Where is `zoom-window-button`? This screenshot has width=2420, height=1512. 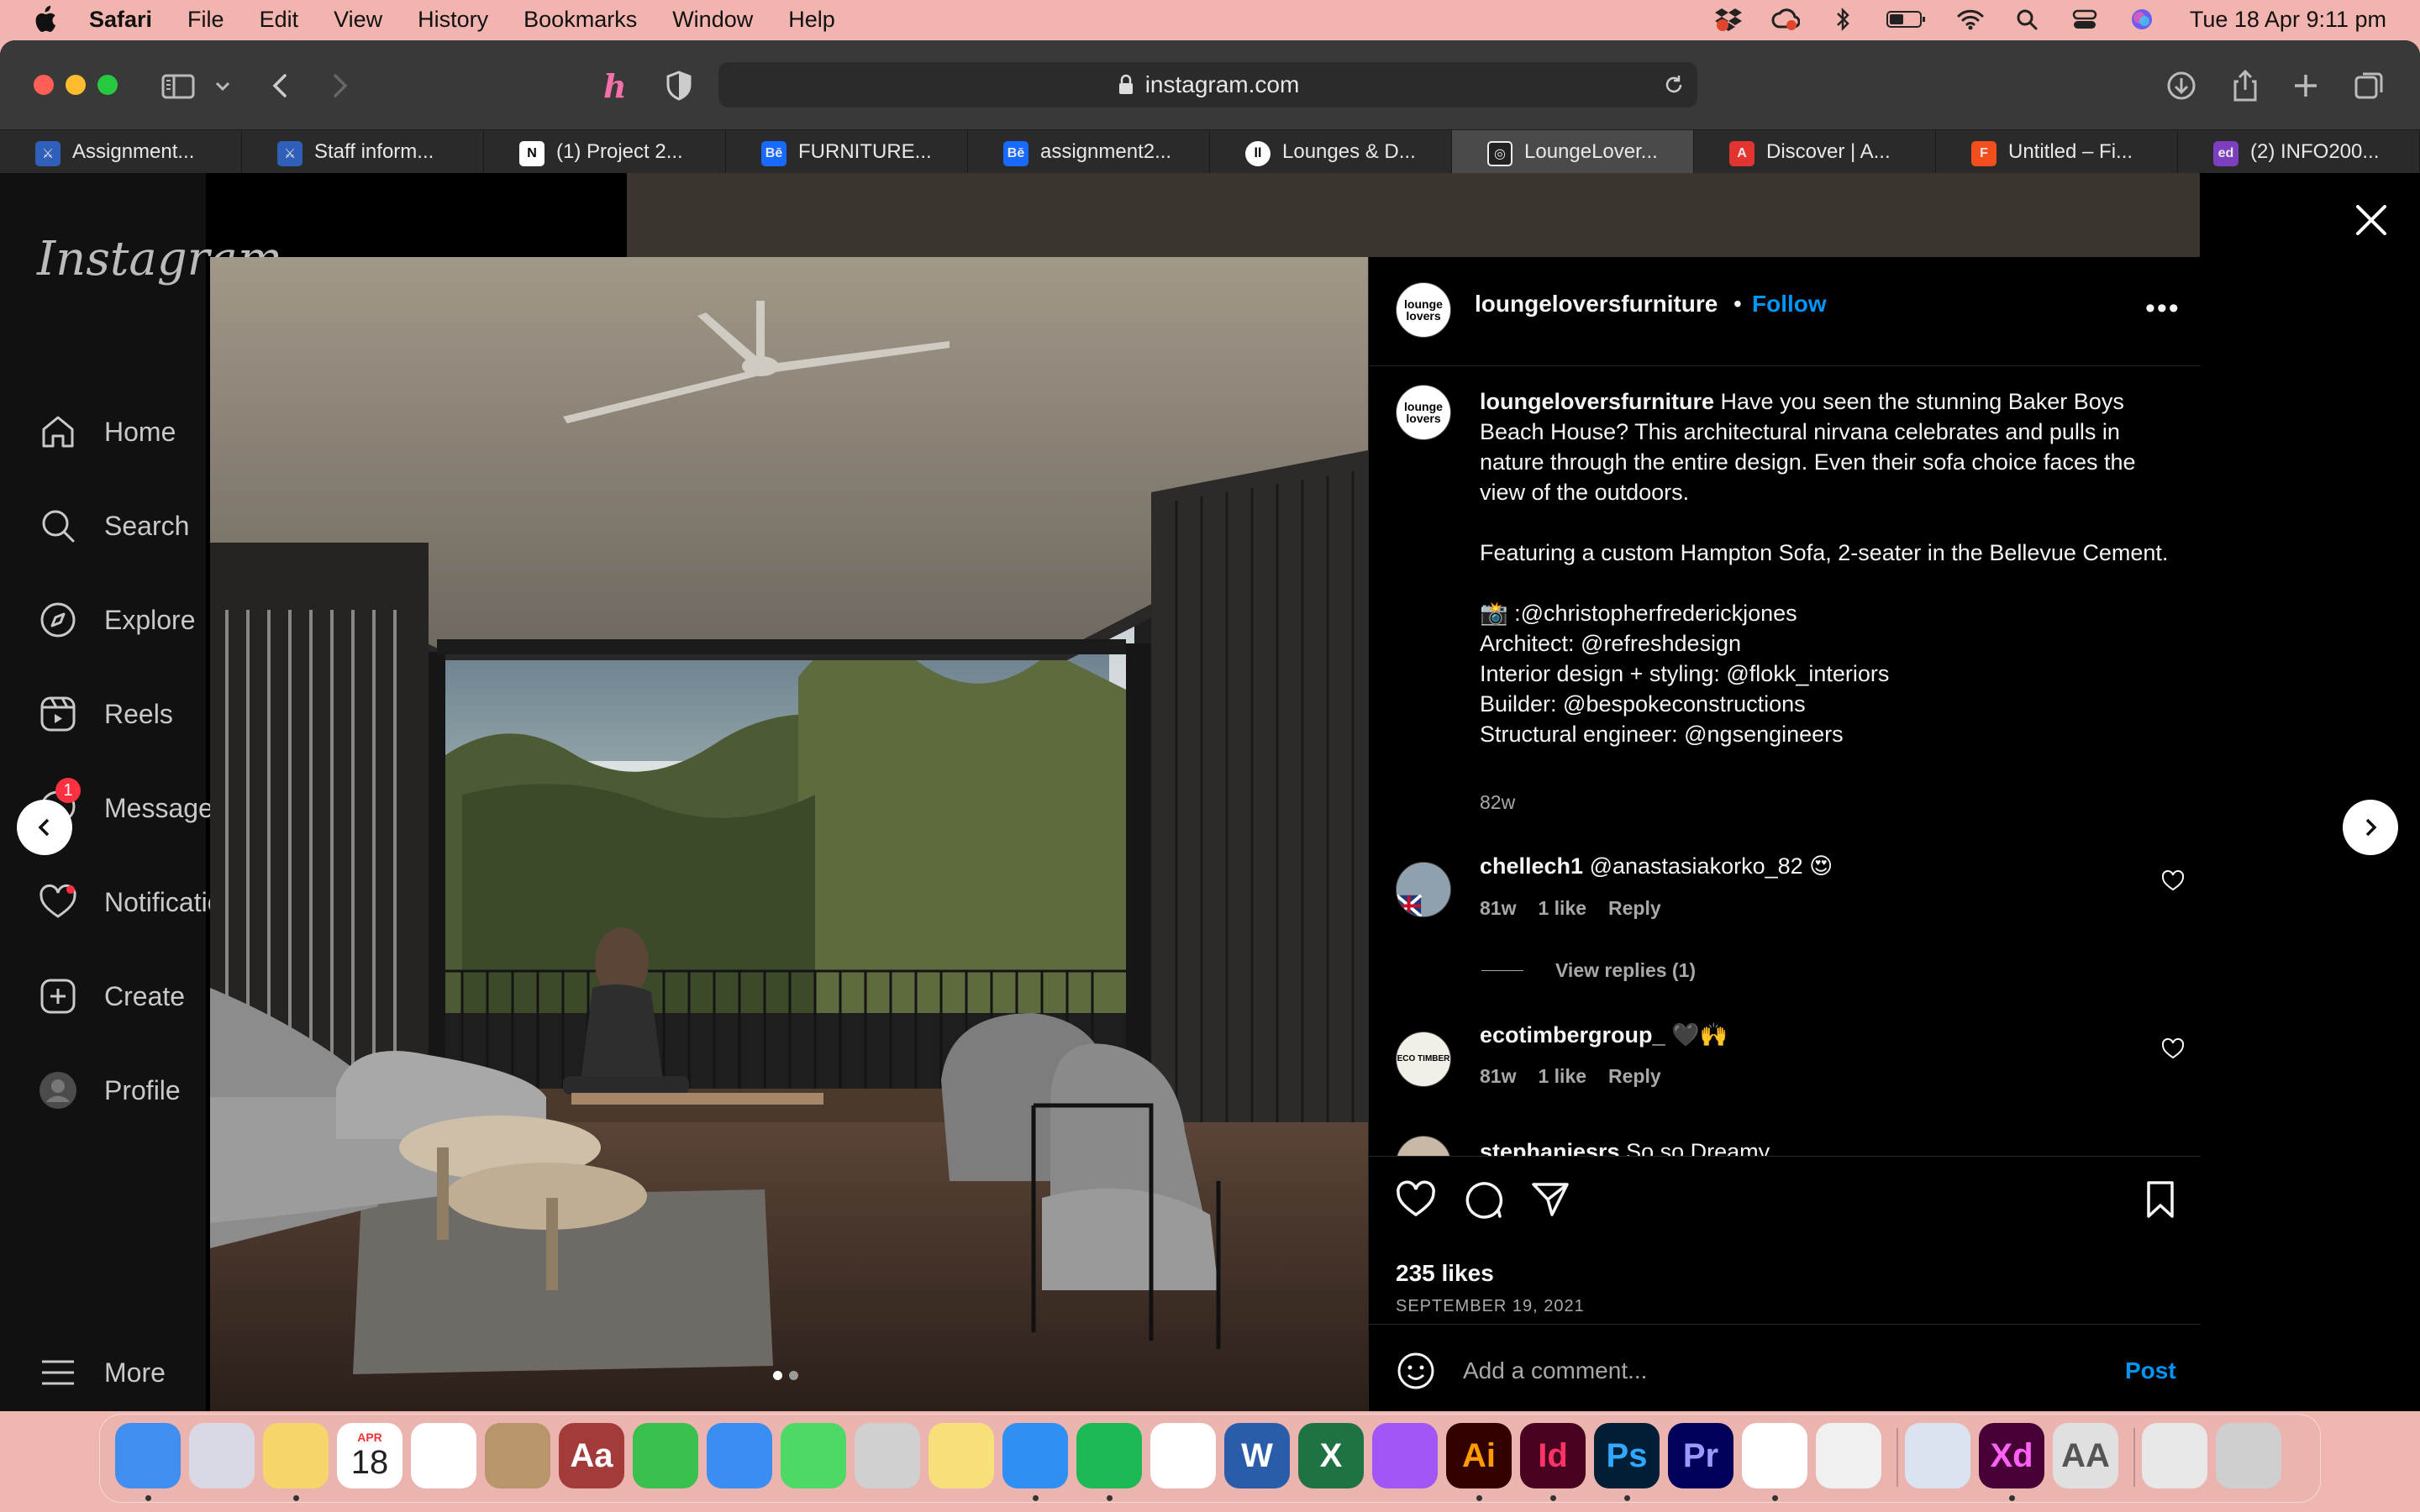 zoom-window-button is located at coordinates (107, 85).